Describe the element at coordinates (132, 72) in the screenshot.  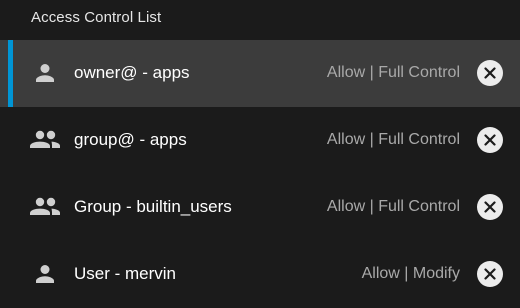
I see `acl-entry-name: owner@ - apps` at that location.